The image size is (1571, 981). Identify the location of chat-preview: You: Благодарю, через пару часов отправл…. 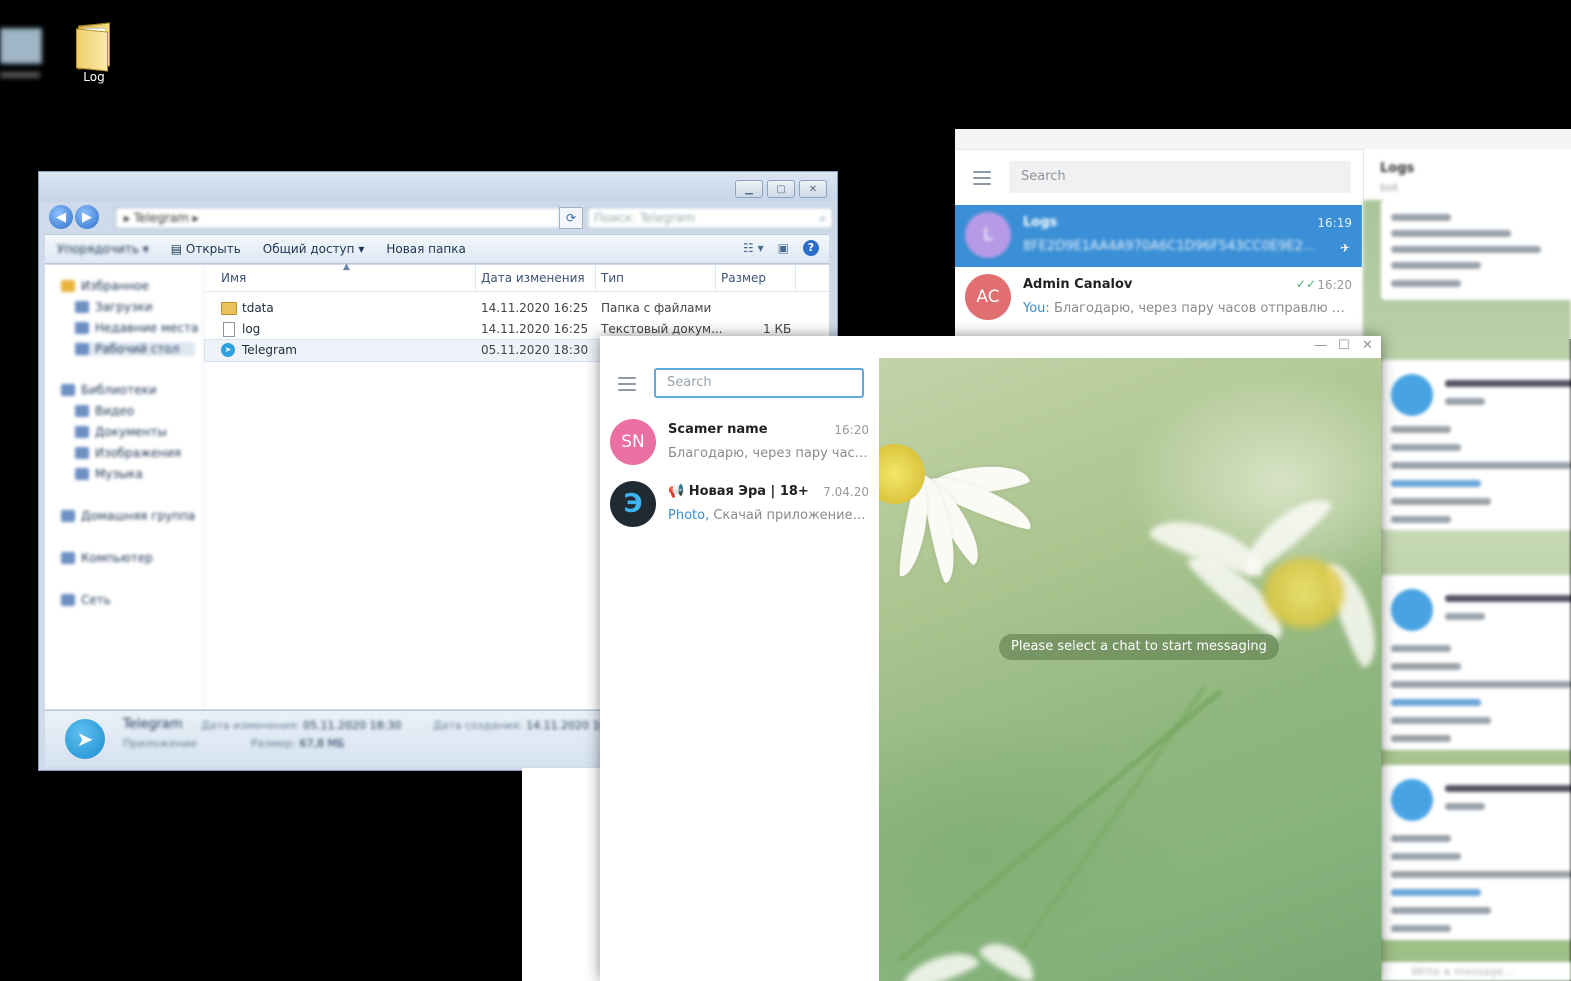
(1185, 308).